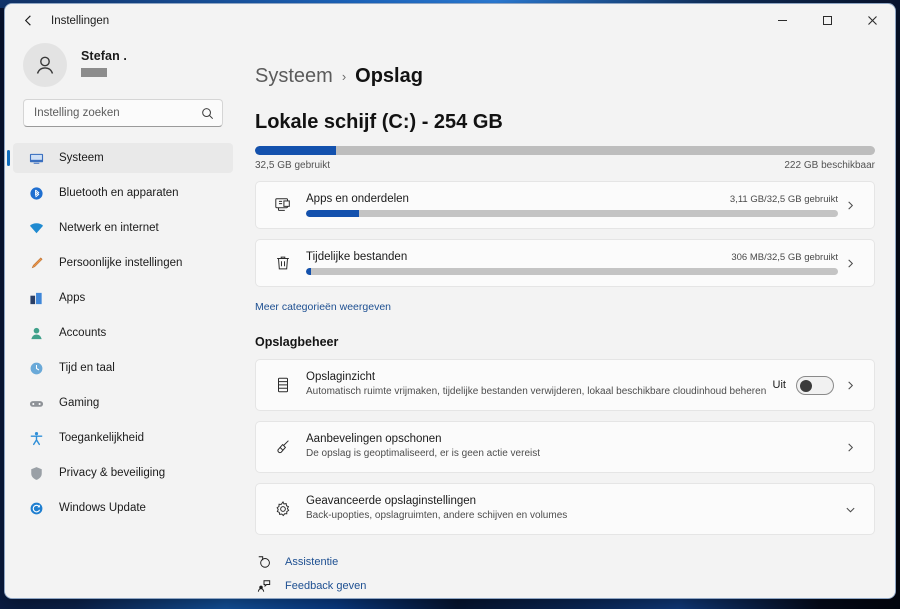  Describe the element at coordinates (36, 508) in the screenshot. I see `windows-update-icon` at that location.